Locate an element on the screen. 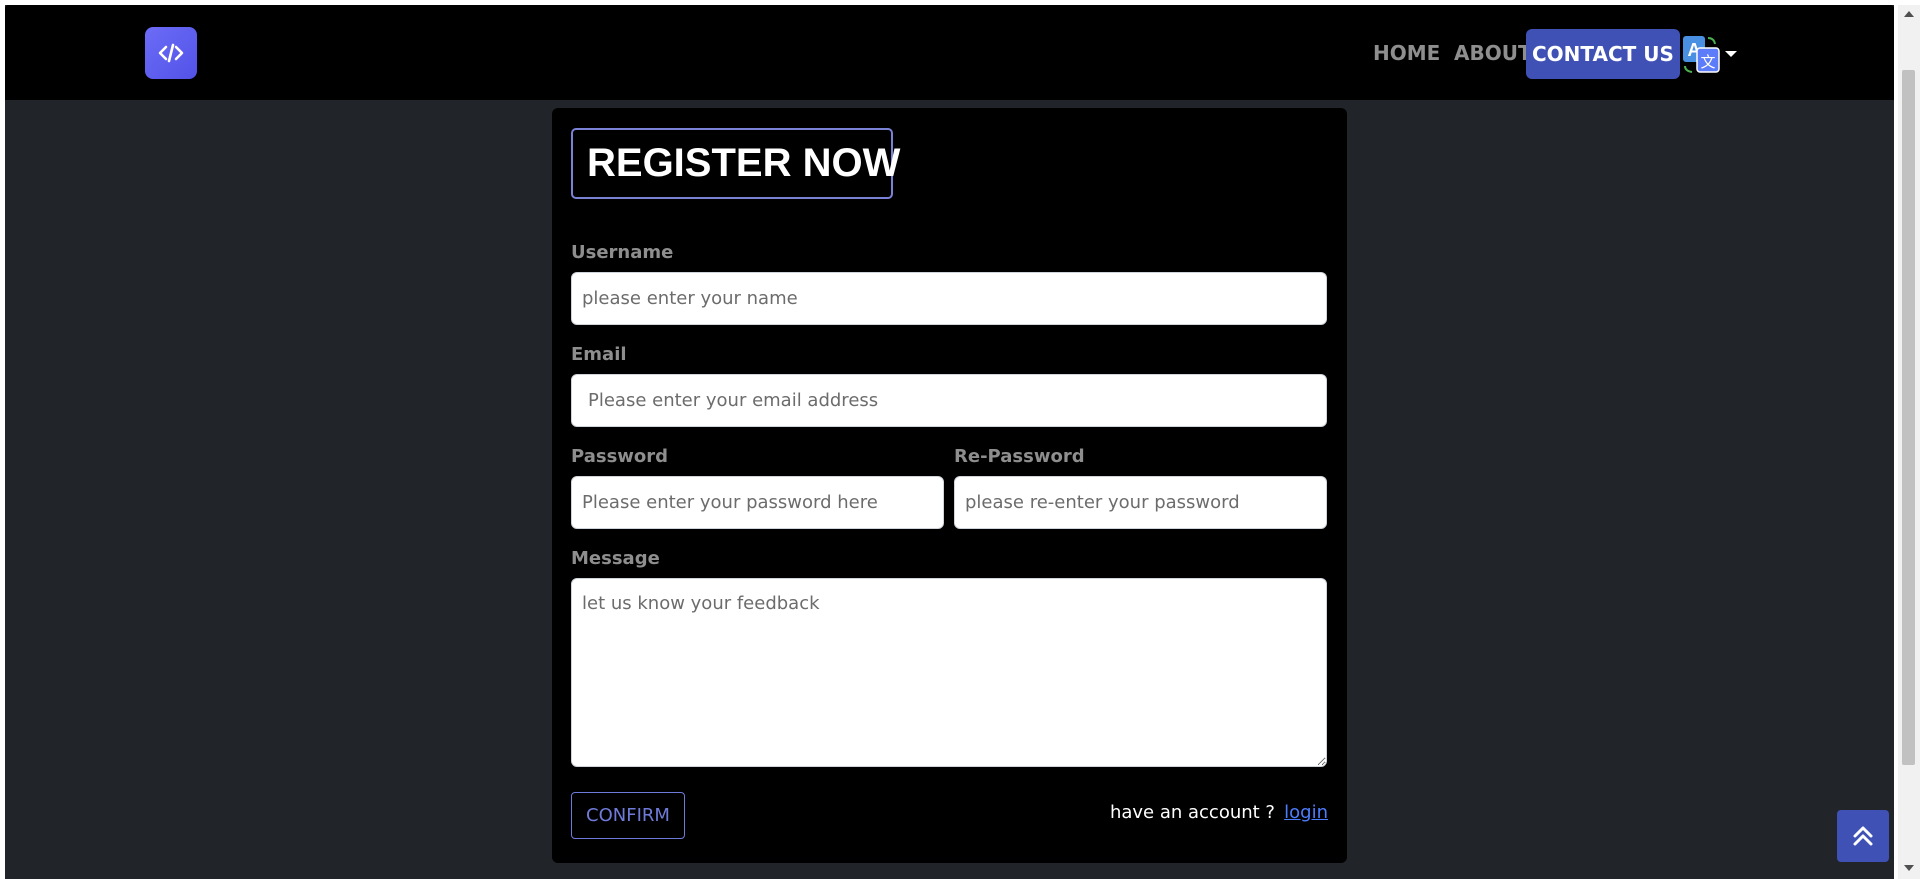  scroll-down-arrow-icon is located at coordinates (1909, 868).